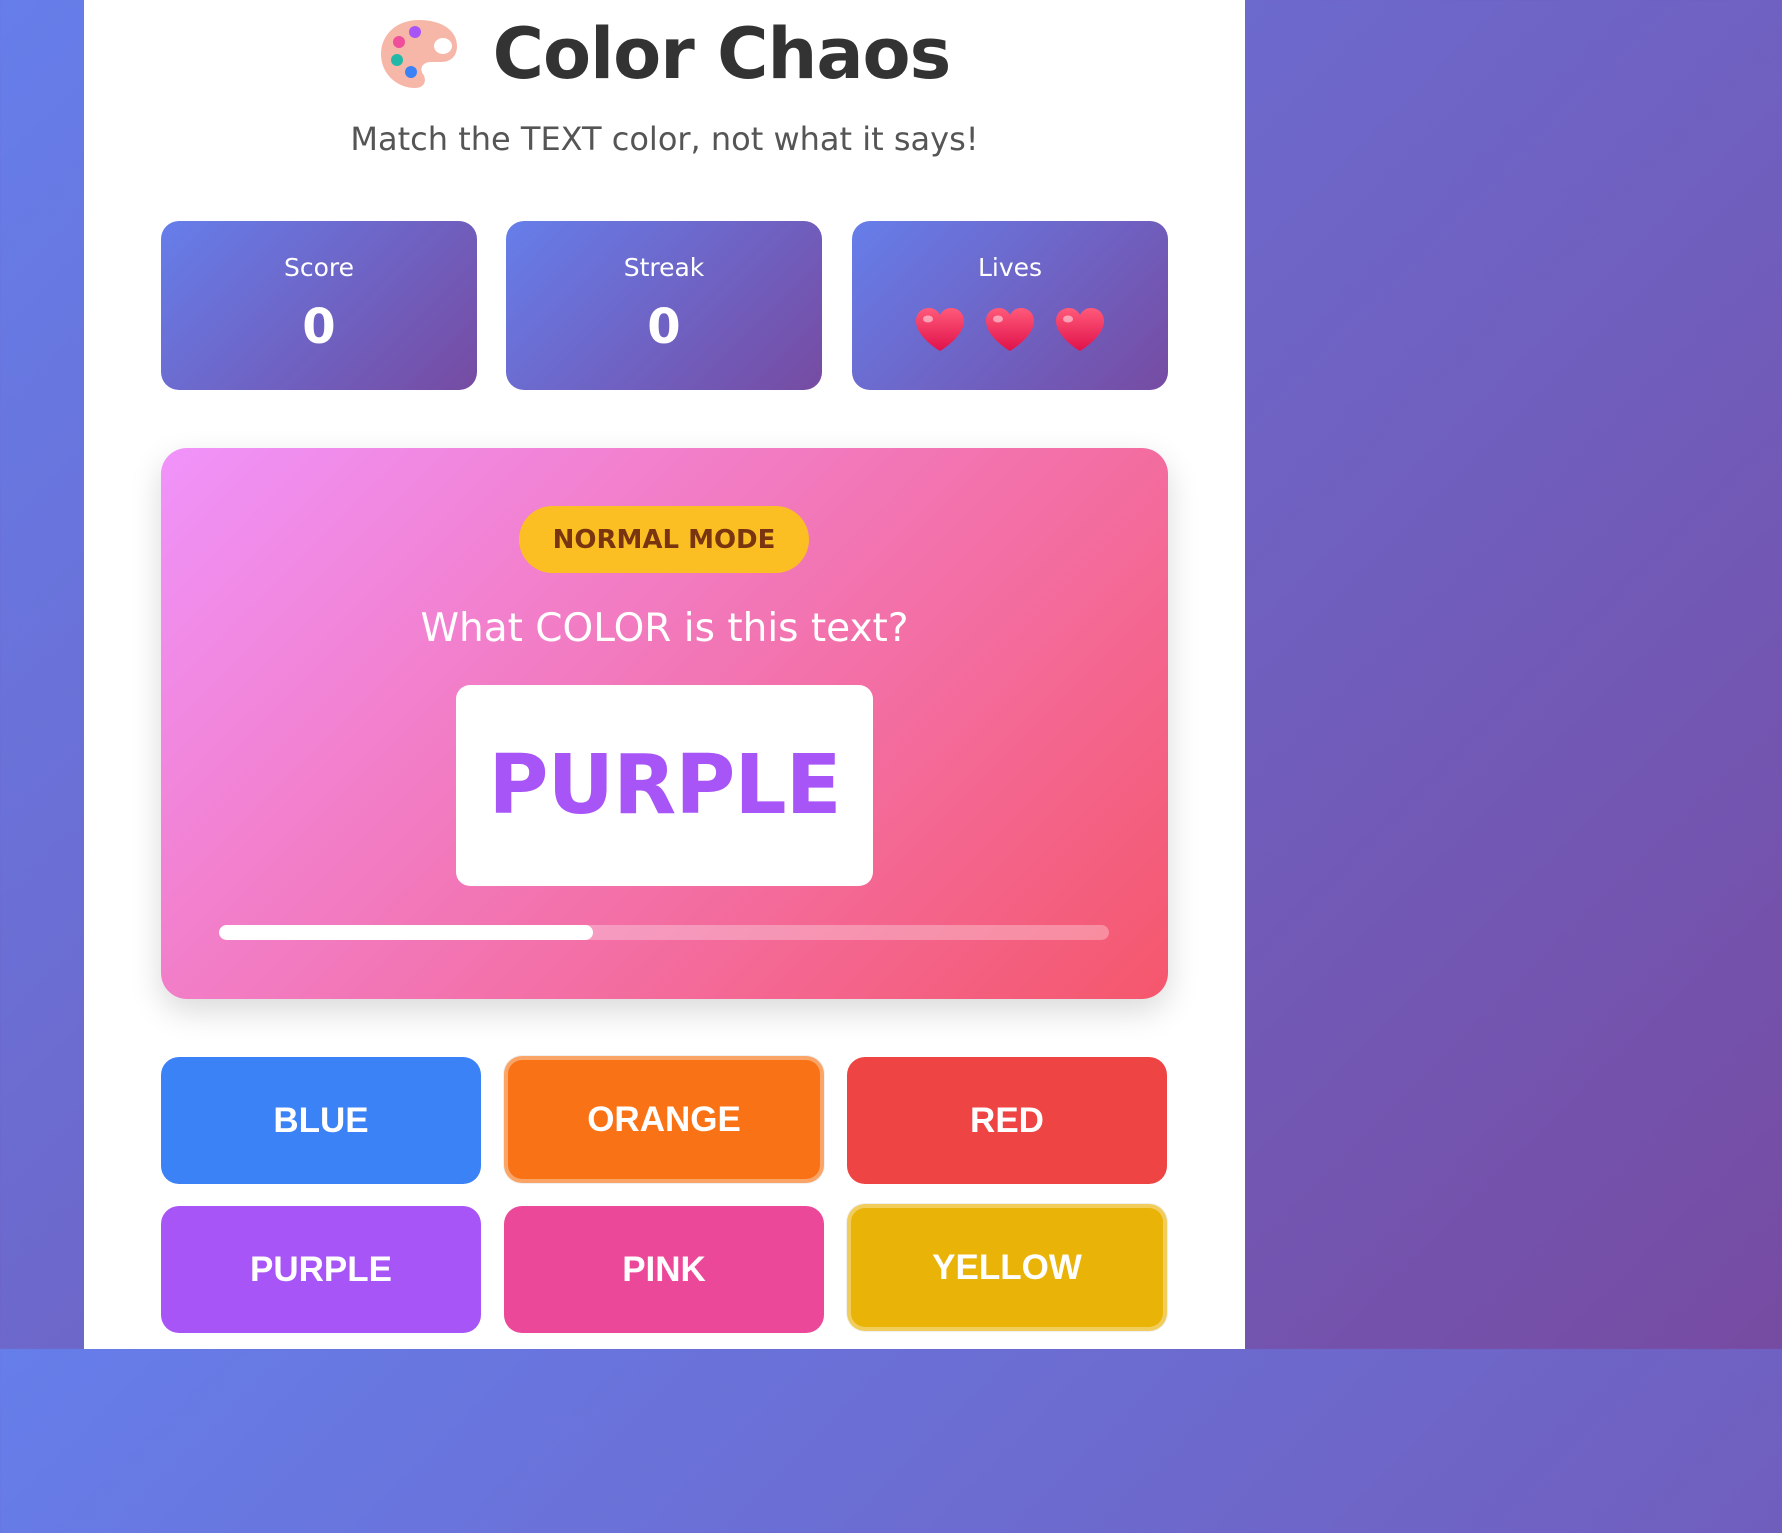 Image resolution: width=1782 pixels, height=1533 pixels. Describe the element at coordinates (664, 932) in the screenshot. I see `timer-bar` at that location.